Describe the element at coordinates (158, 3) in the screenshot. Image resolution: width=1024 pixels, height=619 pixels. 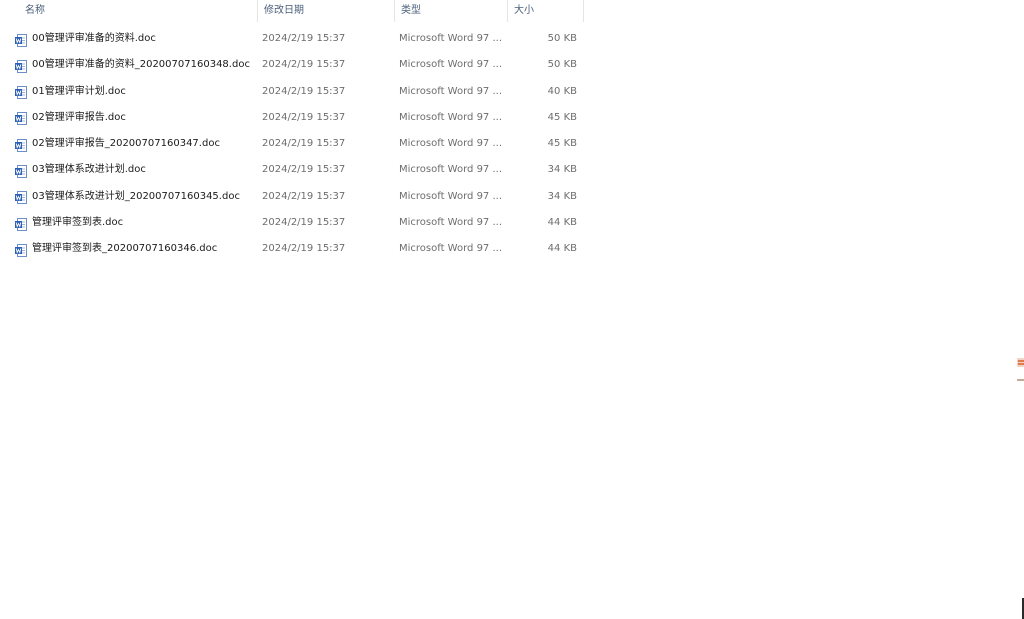
I see `sort-ascending-icon: ^` at that location.